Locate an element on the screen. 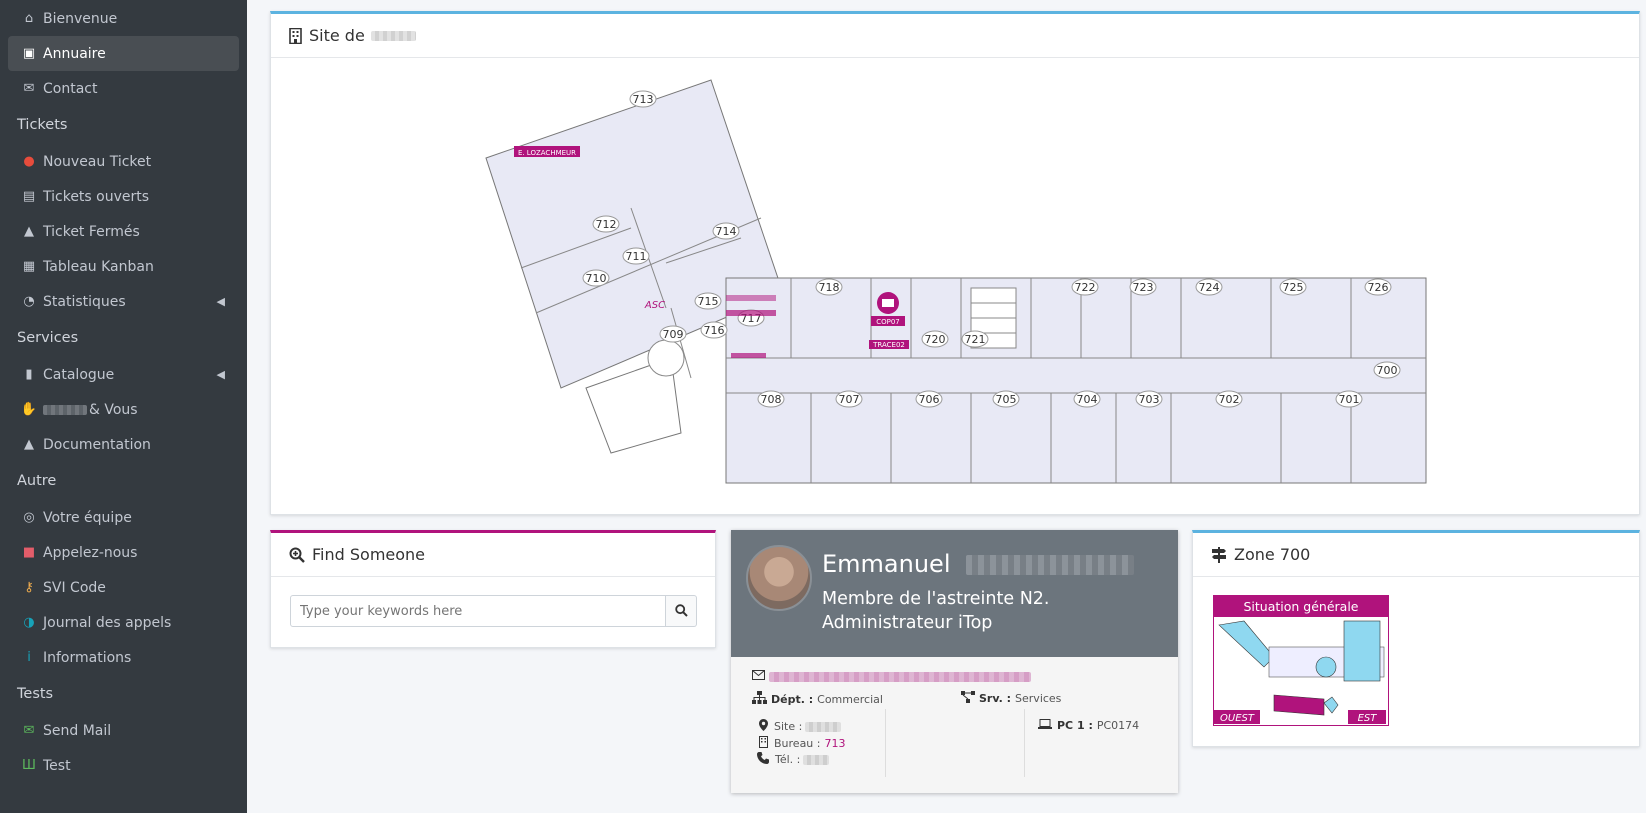 The image size is (1646, 813). tachometer-icon: ◔ is located at coordinates (29, 301).